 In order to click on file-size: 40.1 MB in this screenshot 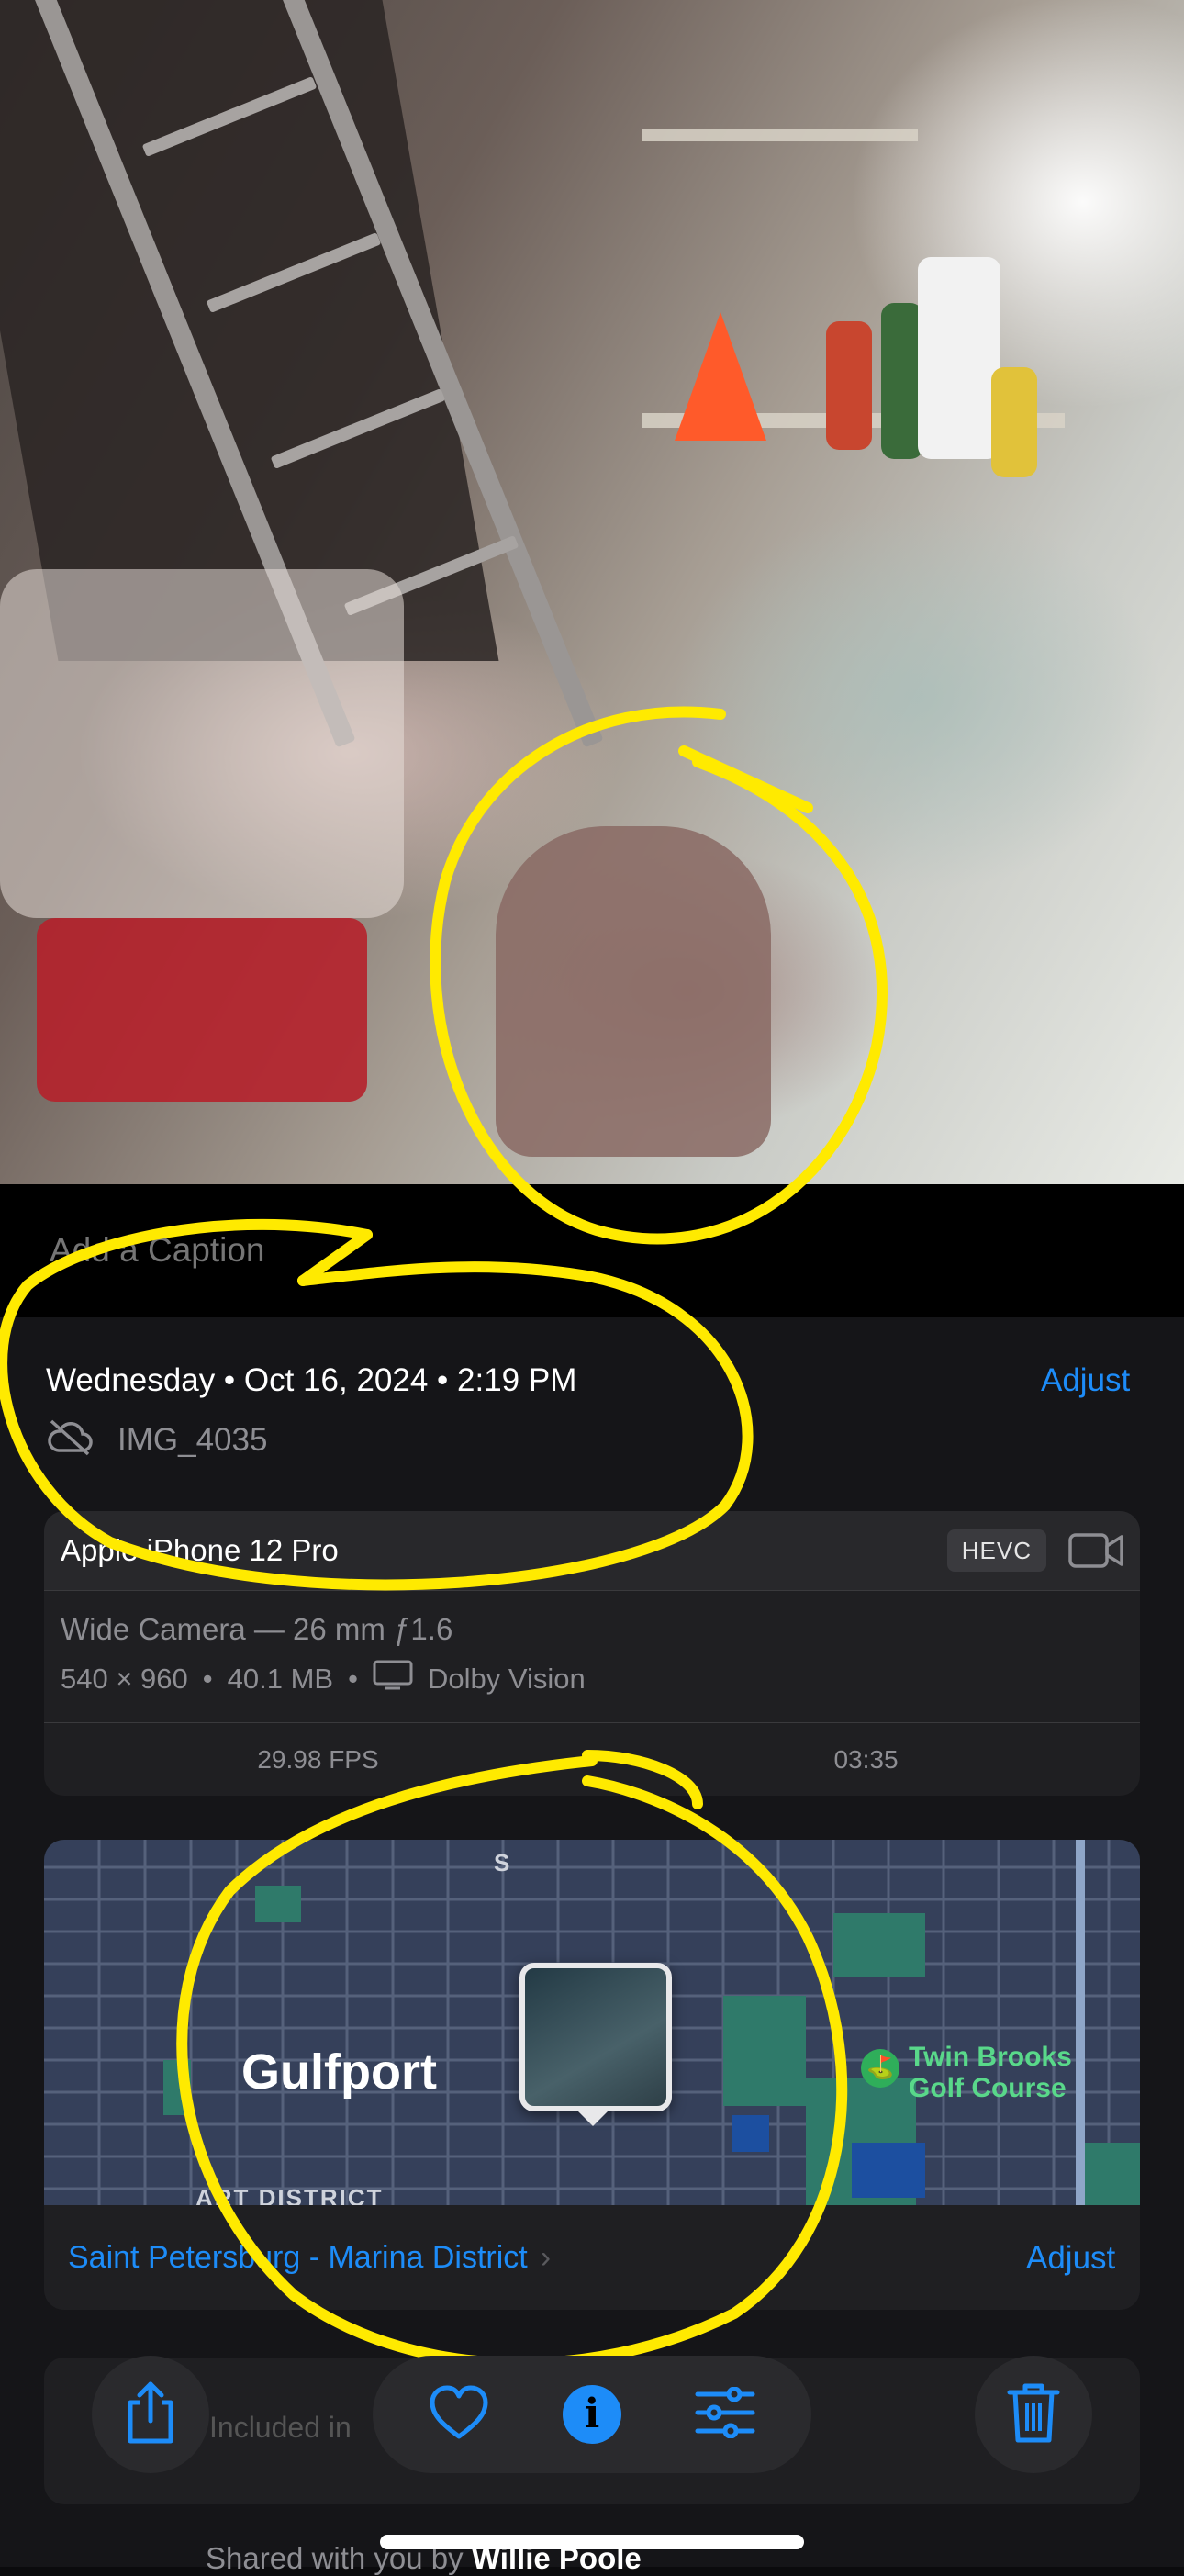, I will do `click(280, 1679)`.